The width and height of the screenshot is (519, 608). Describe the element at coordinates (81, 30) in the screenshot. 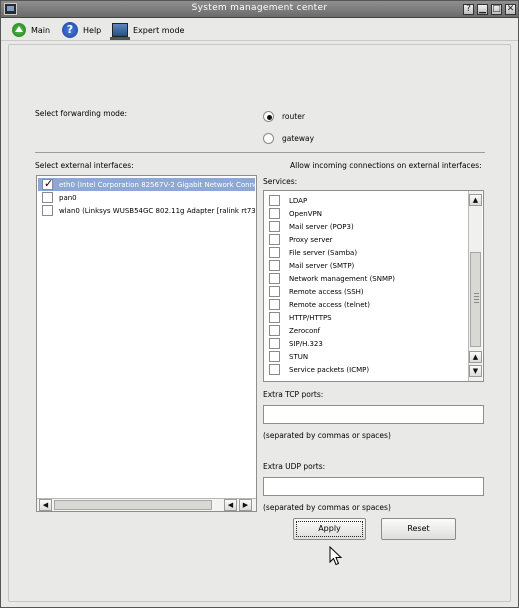

I see `help-button: ? Help` at that location.